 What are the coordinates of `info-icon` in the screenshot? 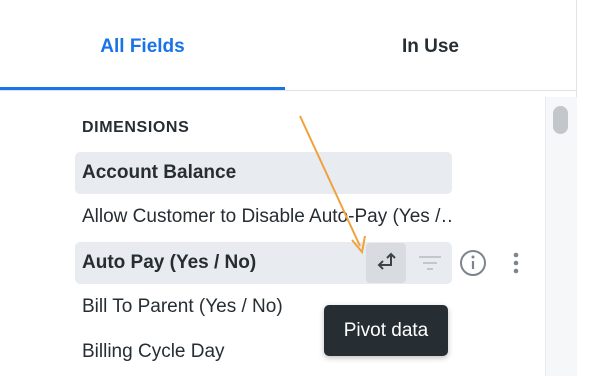 It's located at (473, 263).